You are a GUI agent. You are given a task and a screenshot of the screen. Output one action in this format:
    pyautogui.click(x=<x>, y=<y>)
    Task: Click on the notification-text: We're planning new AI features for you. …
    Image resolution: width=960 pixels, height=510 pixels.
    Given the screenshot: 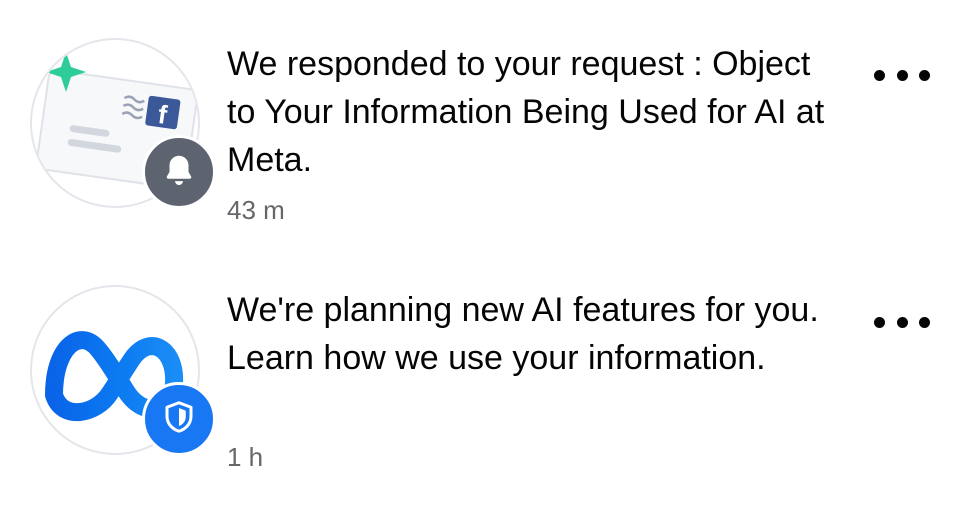 What is the action you would take?
    pyautogui.click(x=523, y=334)
    